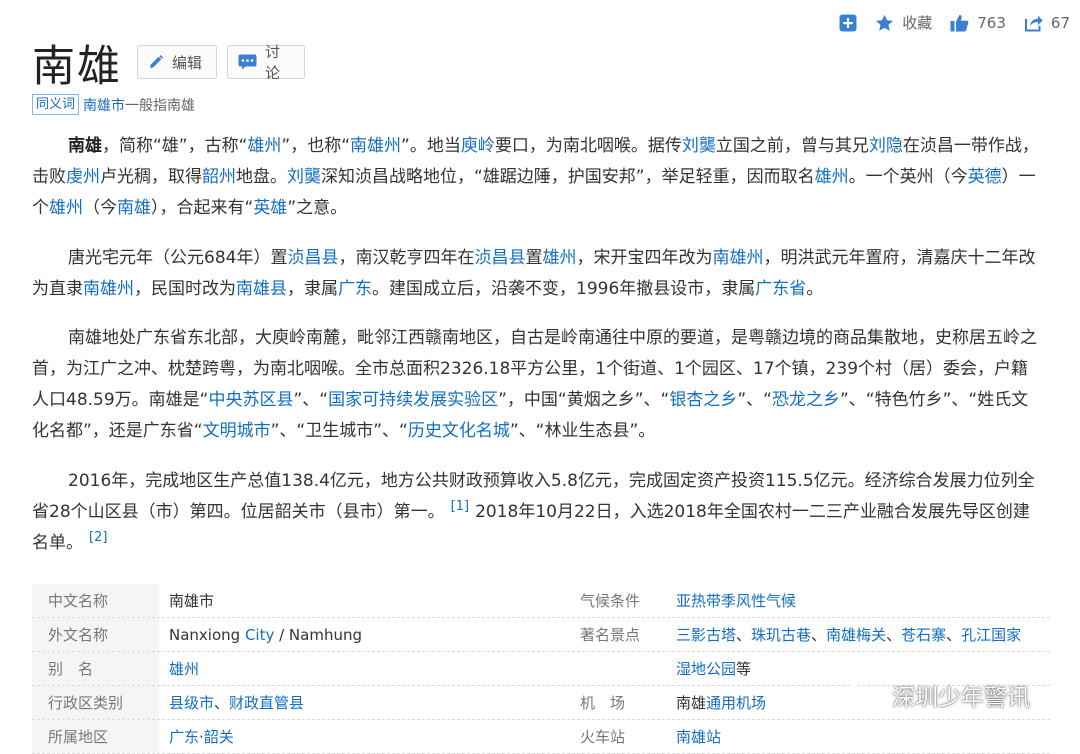  Describe the element at coordinates (754, 400) in the screenshot. I see `text-run: ”、“` at that location.